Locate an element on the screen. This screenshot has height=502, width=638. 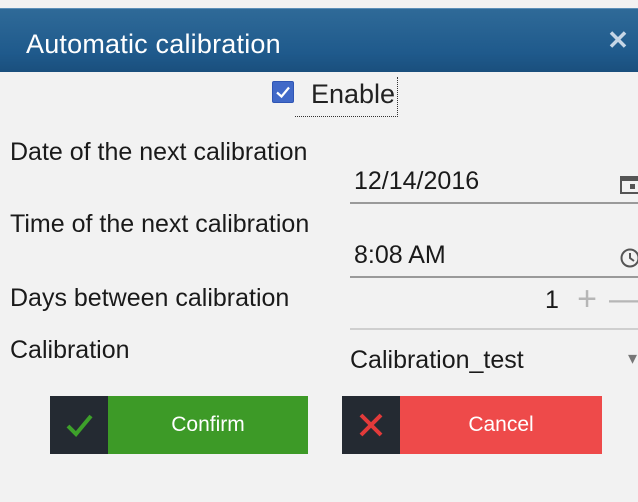
plus-icon: + is located at coordinates (587, 299).